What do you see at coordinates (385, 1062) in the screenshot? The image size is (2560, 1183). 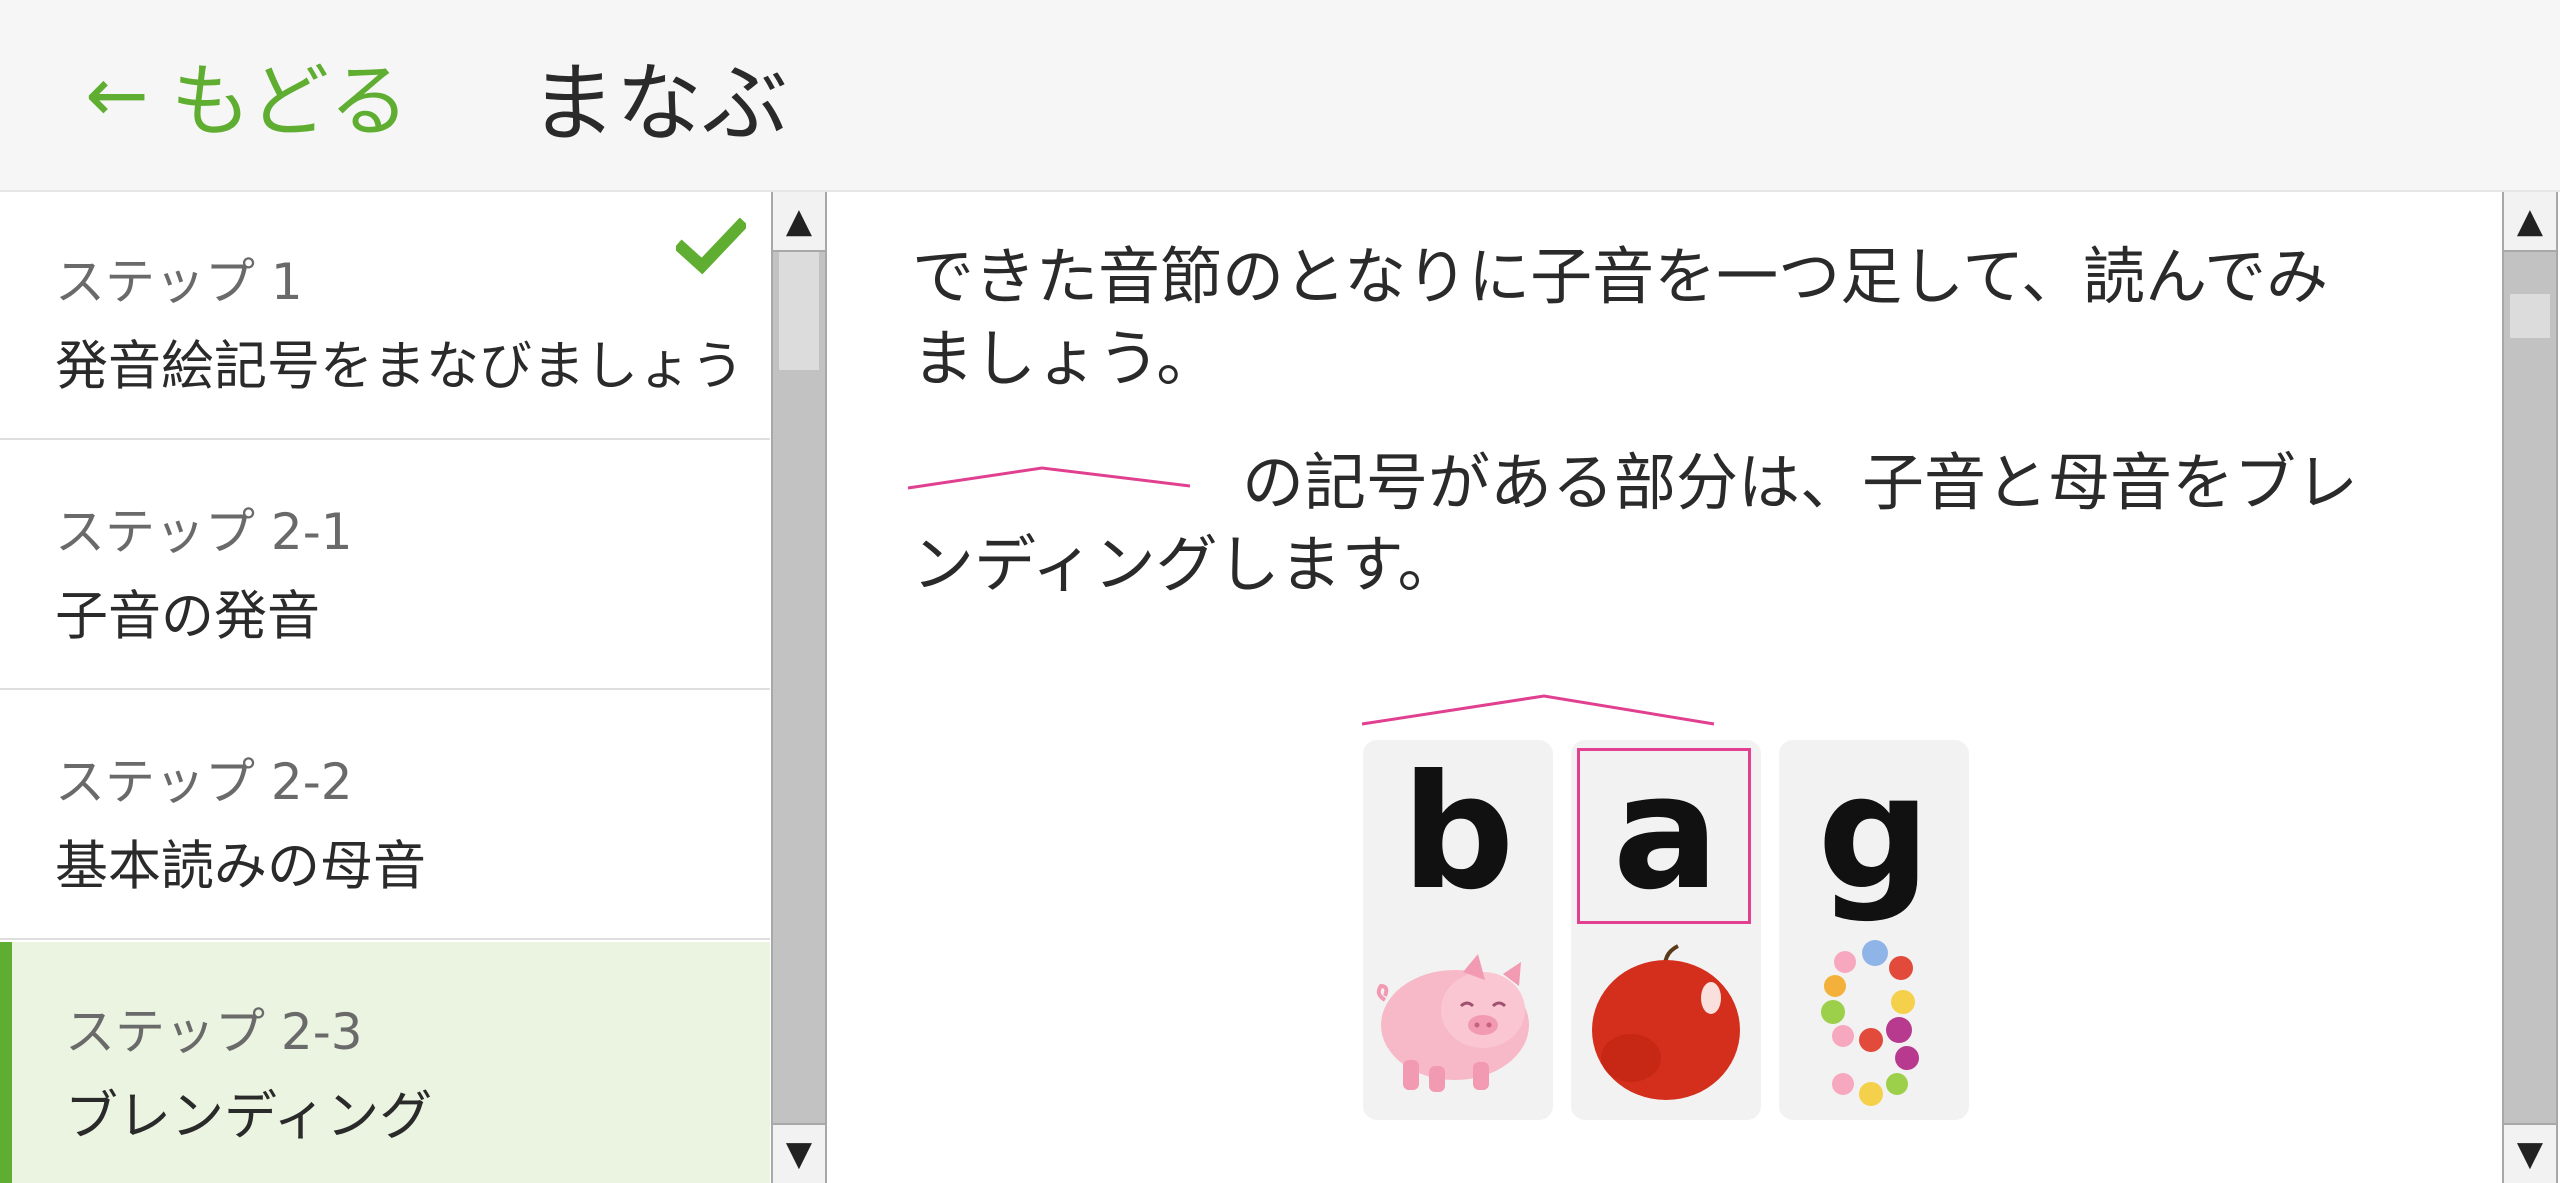 I see `step-item-2-3: ステップ 2-3 ブレンディング` at bounding box center [385, 1062].